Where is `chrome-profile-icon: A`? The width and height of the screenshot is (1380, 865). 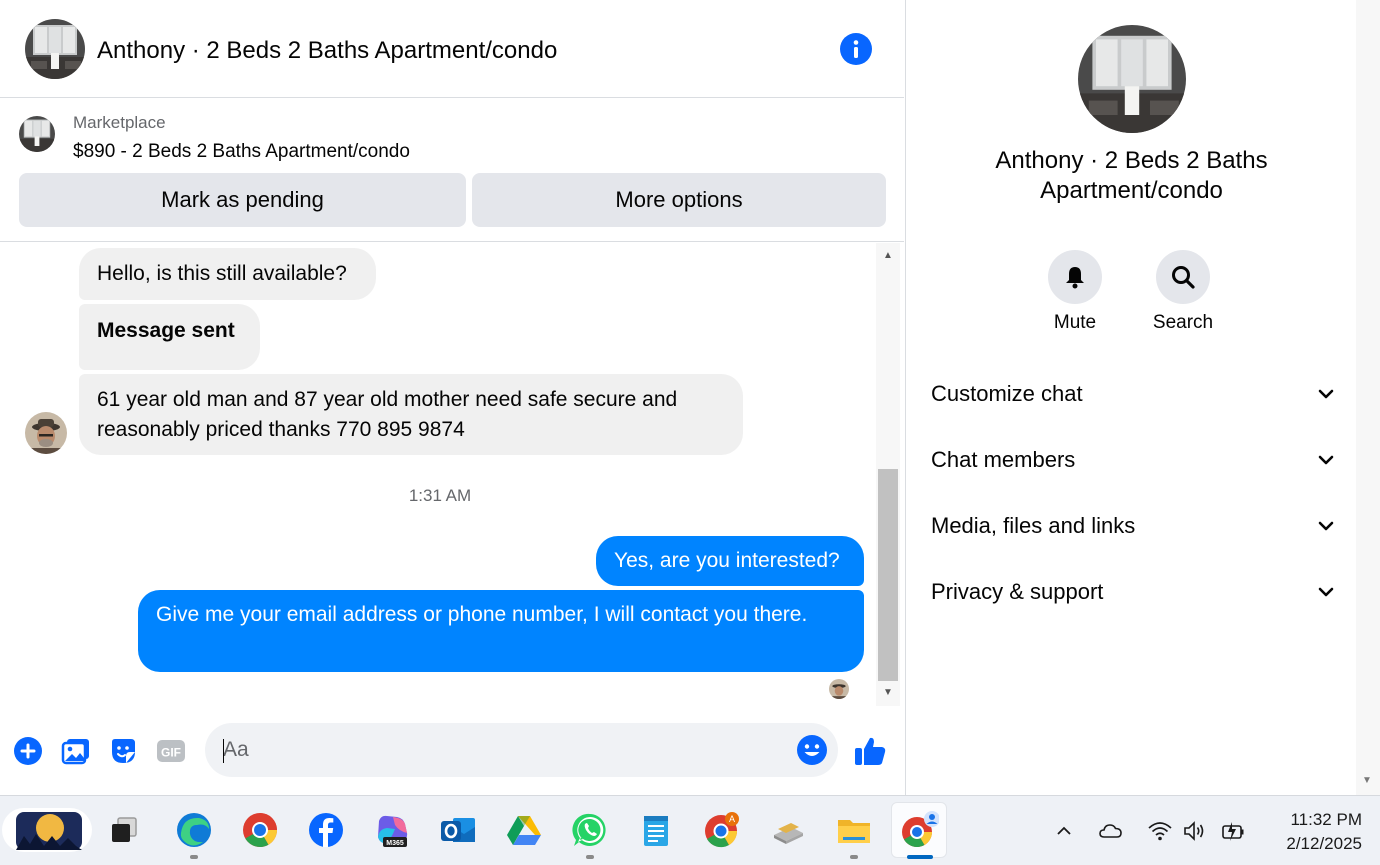 chrome-profile-icon: A is located at coordinates (722, 830).